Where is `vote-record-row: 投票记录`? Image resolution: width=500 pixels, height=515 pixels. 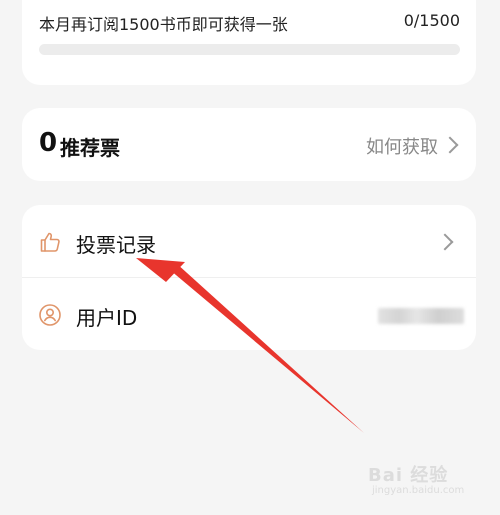 vote-record-row: 投票记录 is located at coordinates (249, 241).